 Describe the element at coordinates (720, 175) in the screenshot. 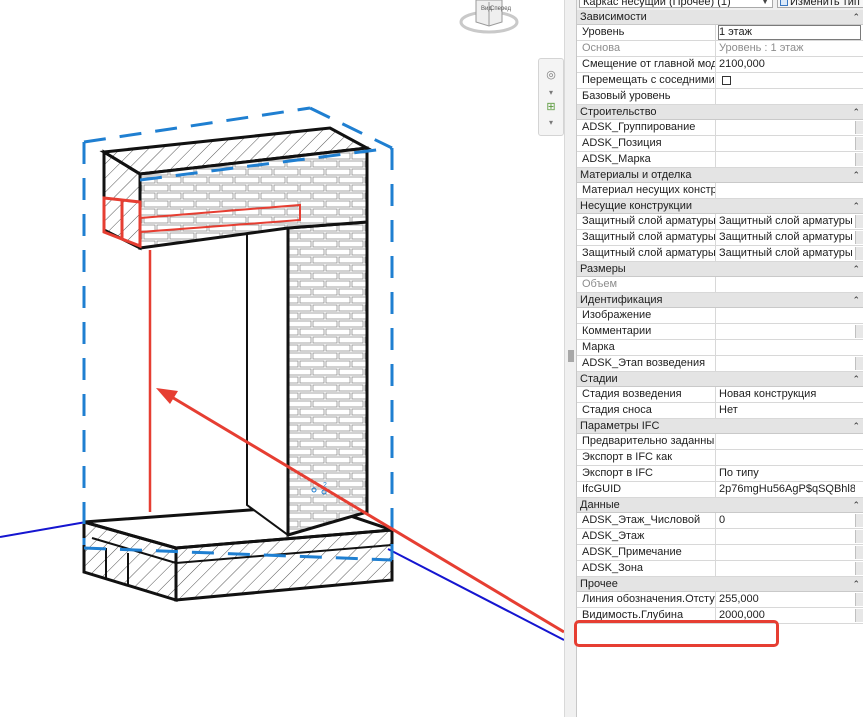

I see `property-group-header: Материалы и отделка ⌃` at that location.